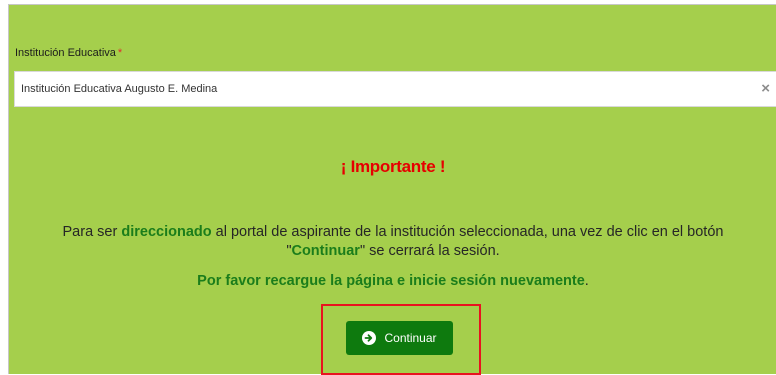 The image size is (776, 375). I want to click on institution-field-label: Institución Educativa *, so click(68, 53).